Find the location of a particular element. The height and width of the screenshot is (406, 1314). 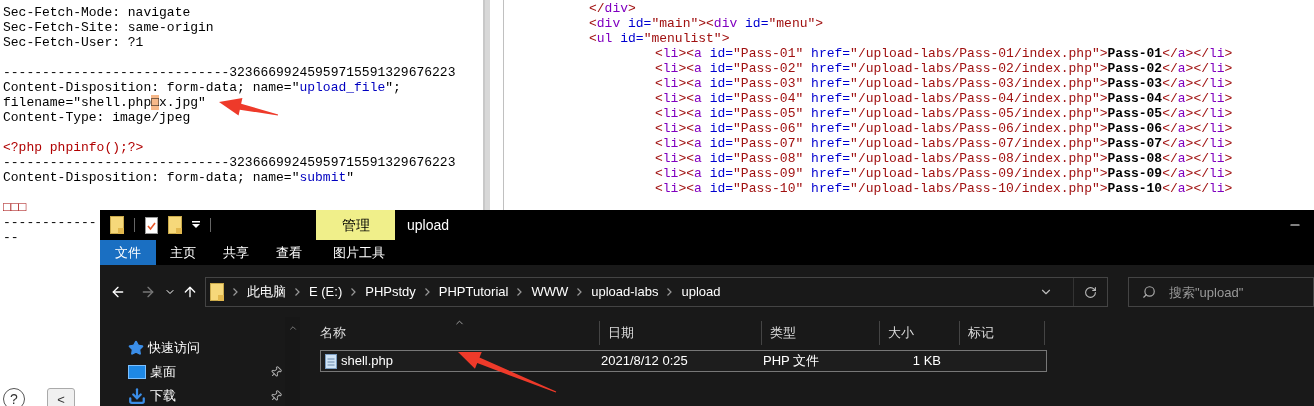

request-line: filename="shell.php□x.jpg" is located at coordinates (104, 102).